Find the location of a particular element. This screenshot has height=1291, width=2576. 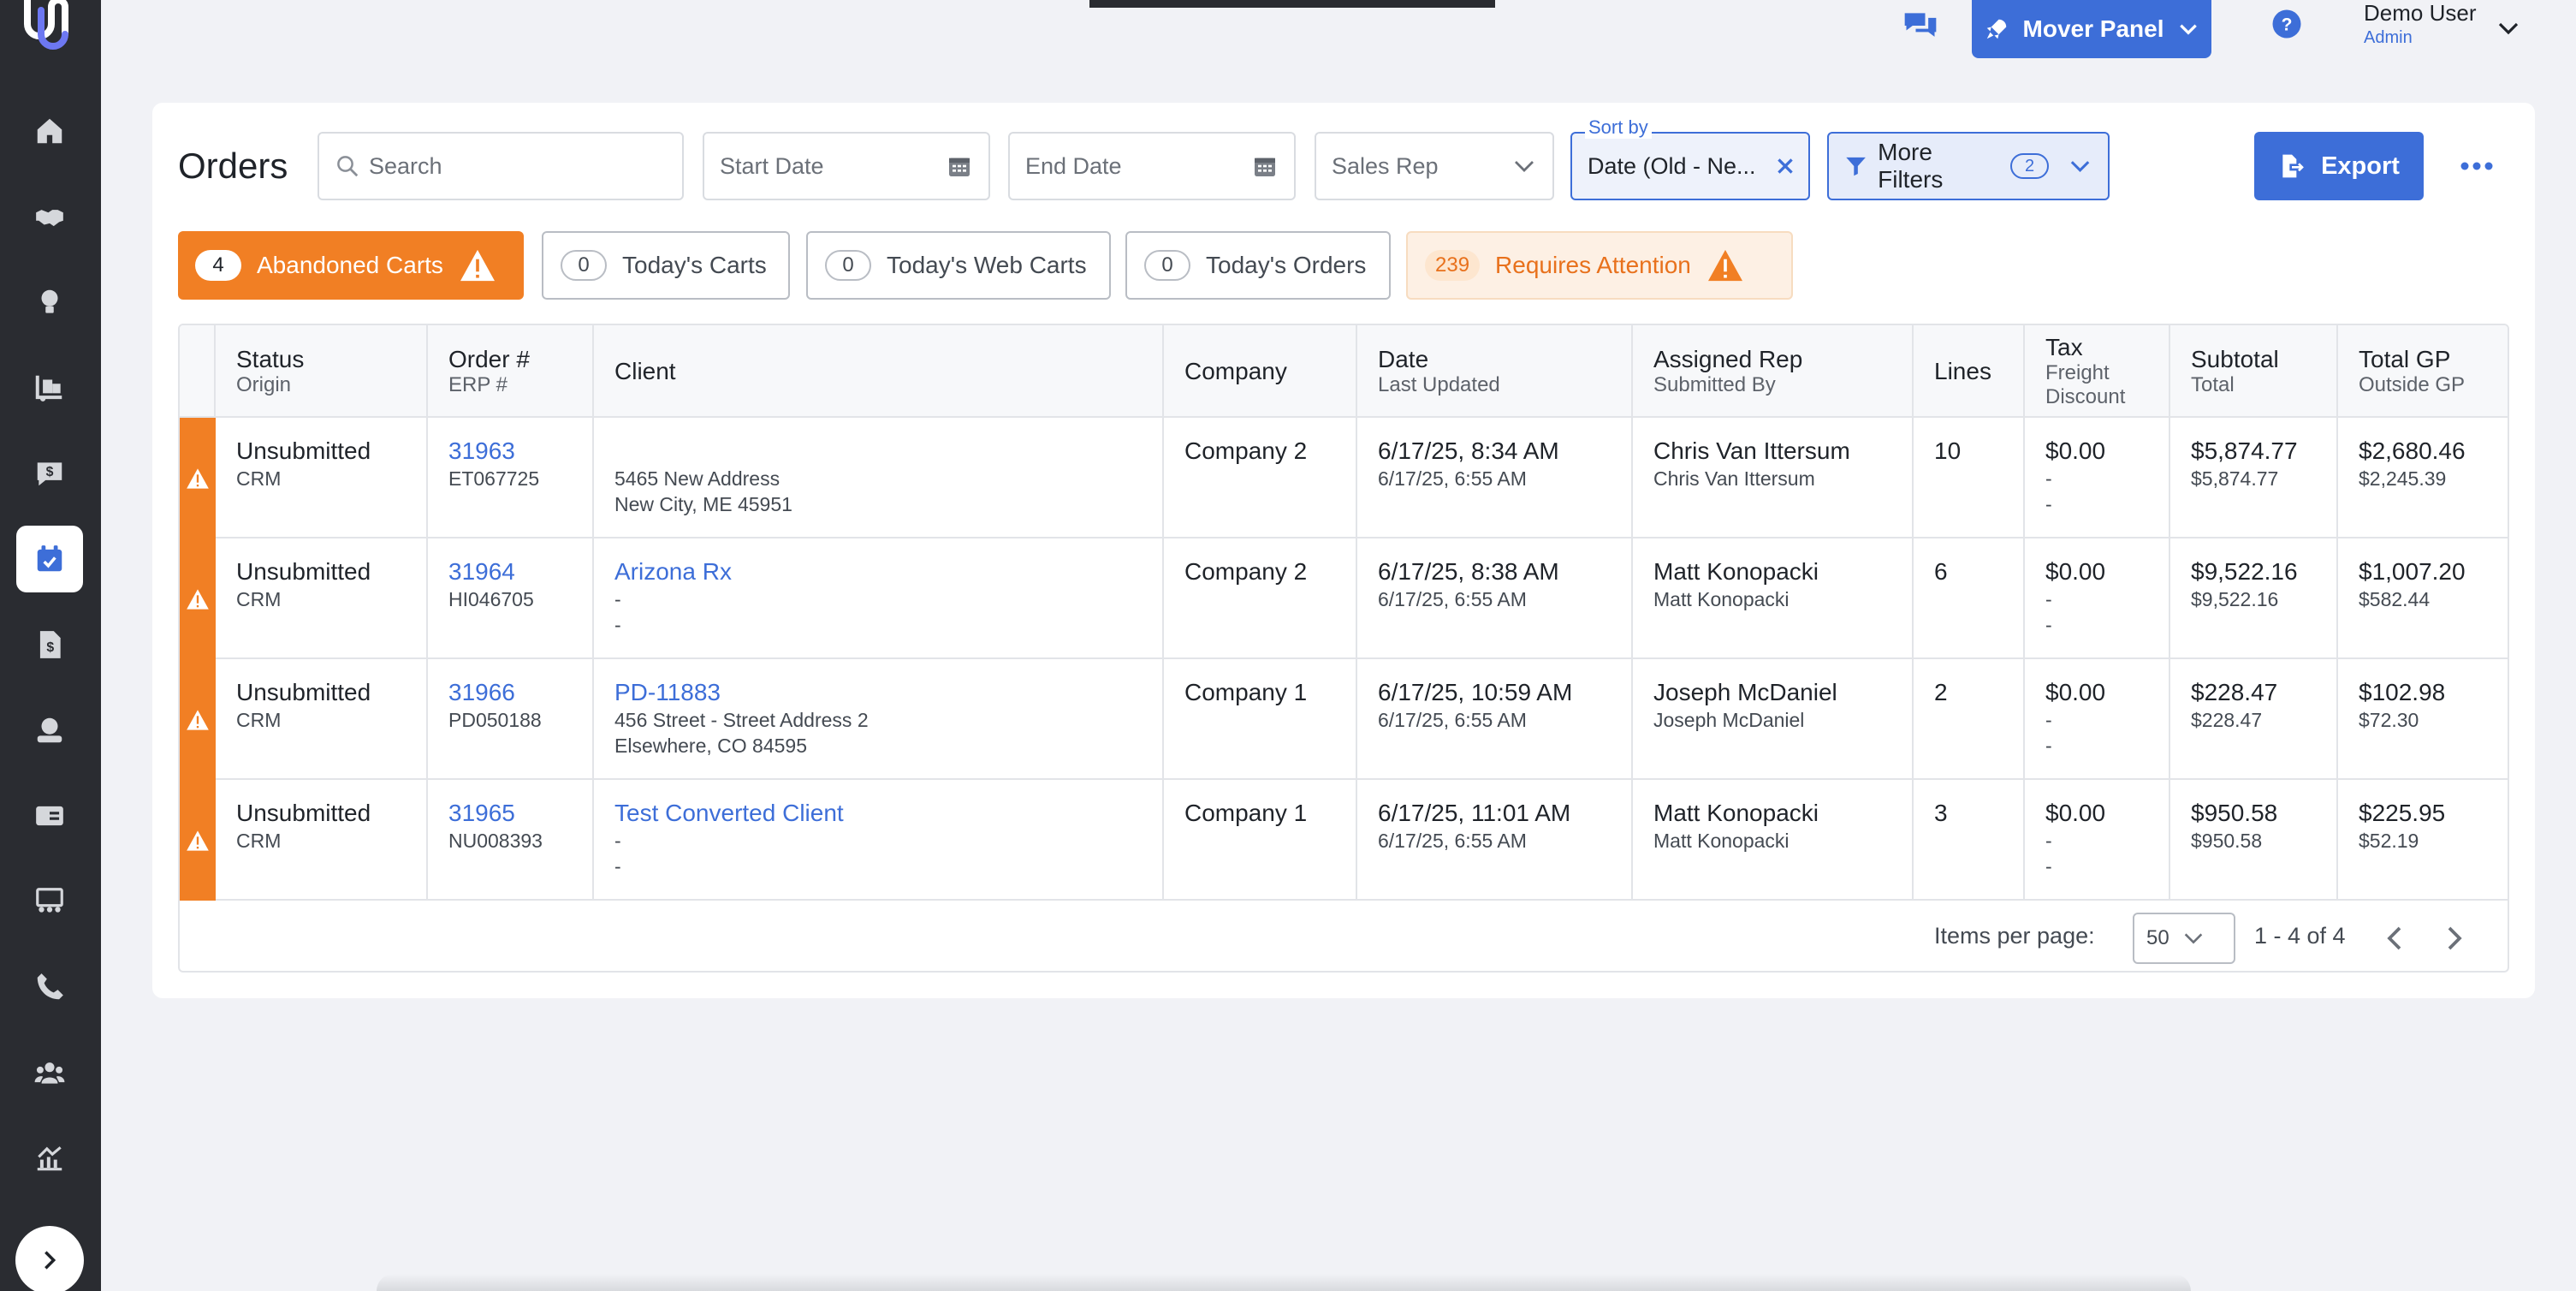

sales-rep-select: Sales Rep is located at coordinates (1434, 166).